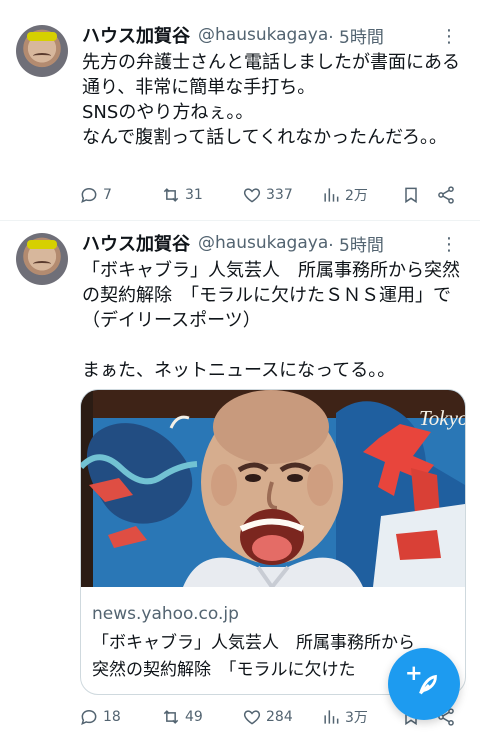  I want to click on like-count: 284, so click(279, 717).